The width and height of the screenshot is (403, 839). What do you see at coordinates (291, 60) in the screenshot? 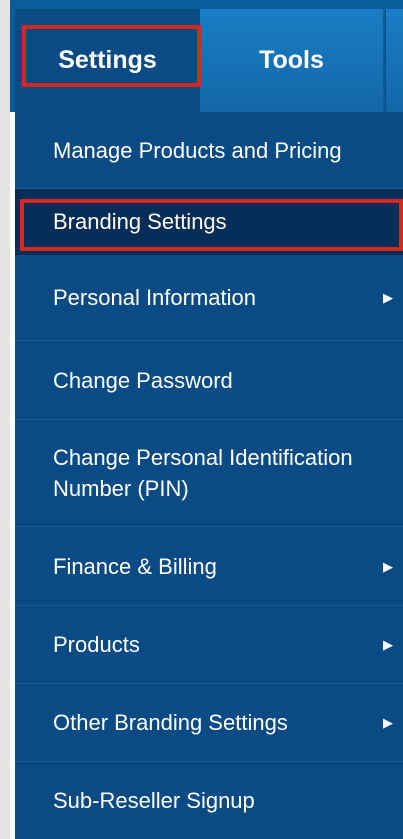
I see `tab-tools: Tools` at bounding box center [291, 60].